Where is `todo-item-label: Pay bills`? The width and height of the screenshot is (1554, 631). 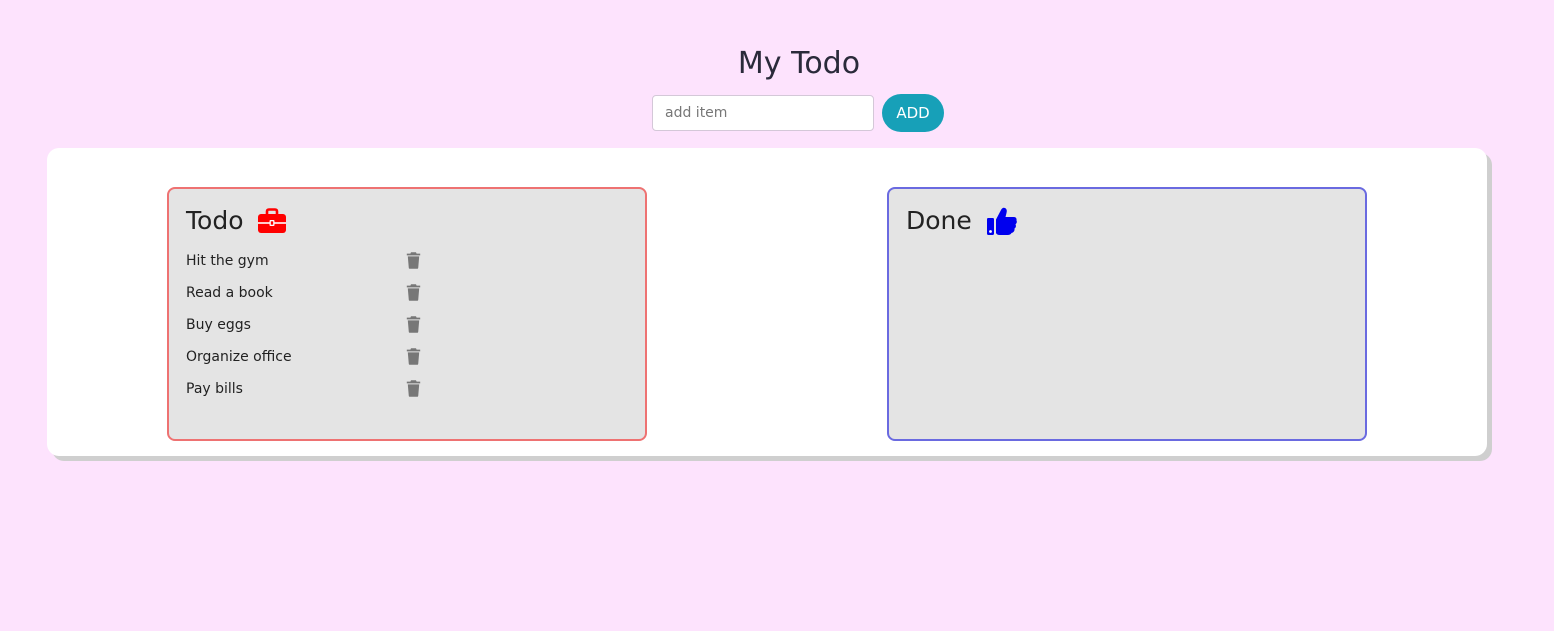
todo-item-label: Pay bills is located at coordinates (214, 389).